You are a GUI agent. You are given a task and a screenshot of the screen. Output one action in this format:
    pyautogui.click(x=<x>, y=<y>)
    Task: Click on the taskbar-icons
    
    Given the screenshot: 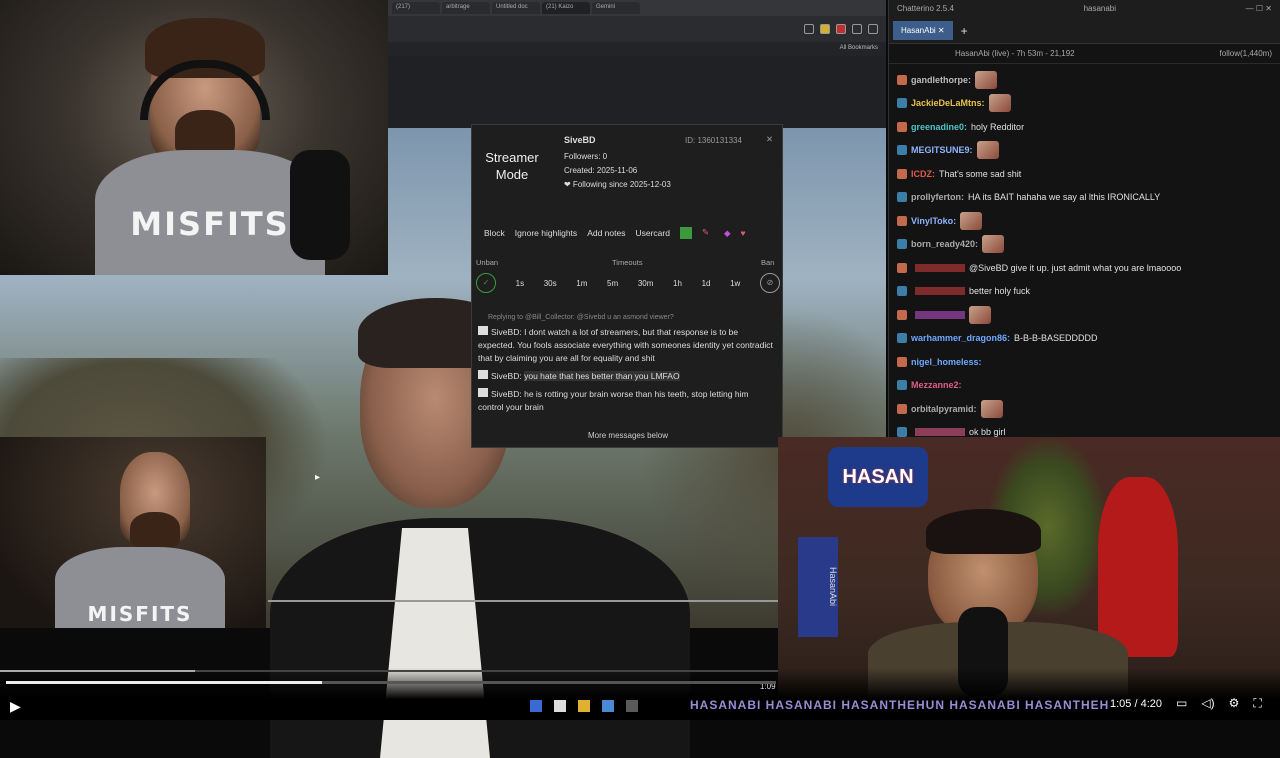 What is the action you would take?
    pyautogui.click(x=584, y=706)
    